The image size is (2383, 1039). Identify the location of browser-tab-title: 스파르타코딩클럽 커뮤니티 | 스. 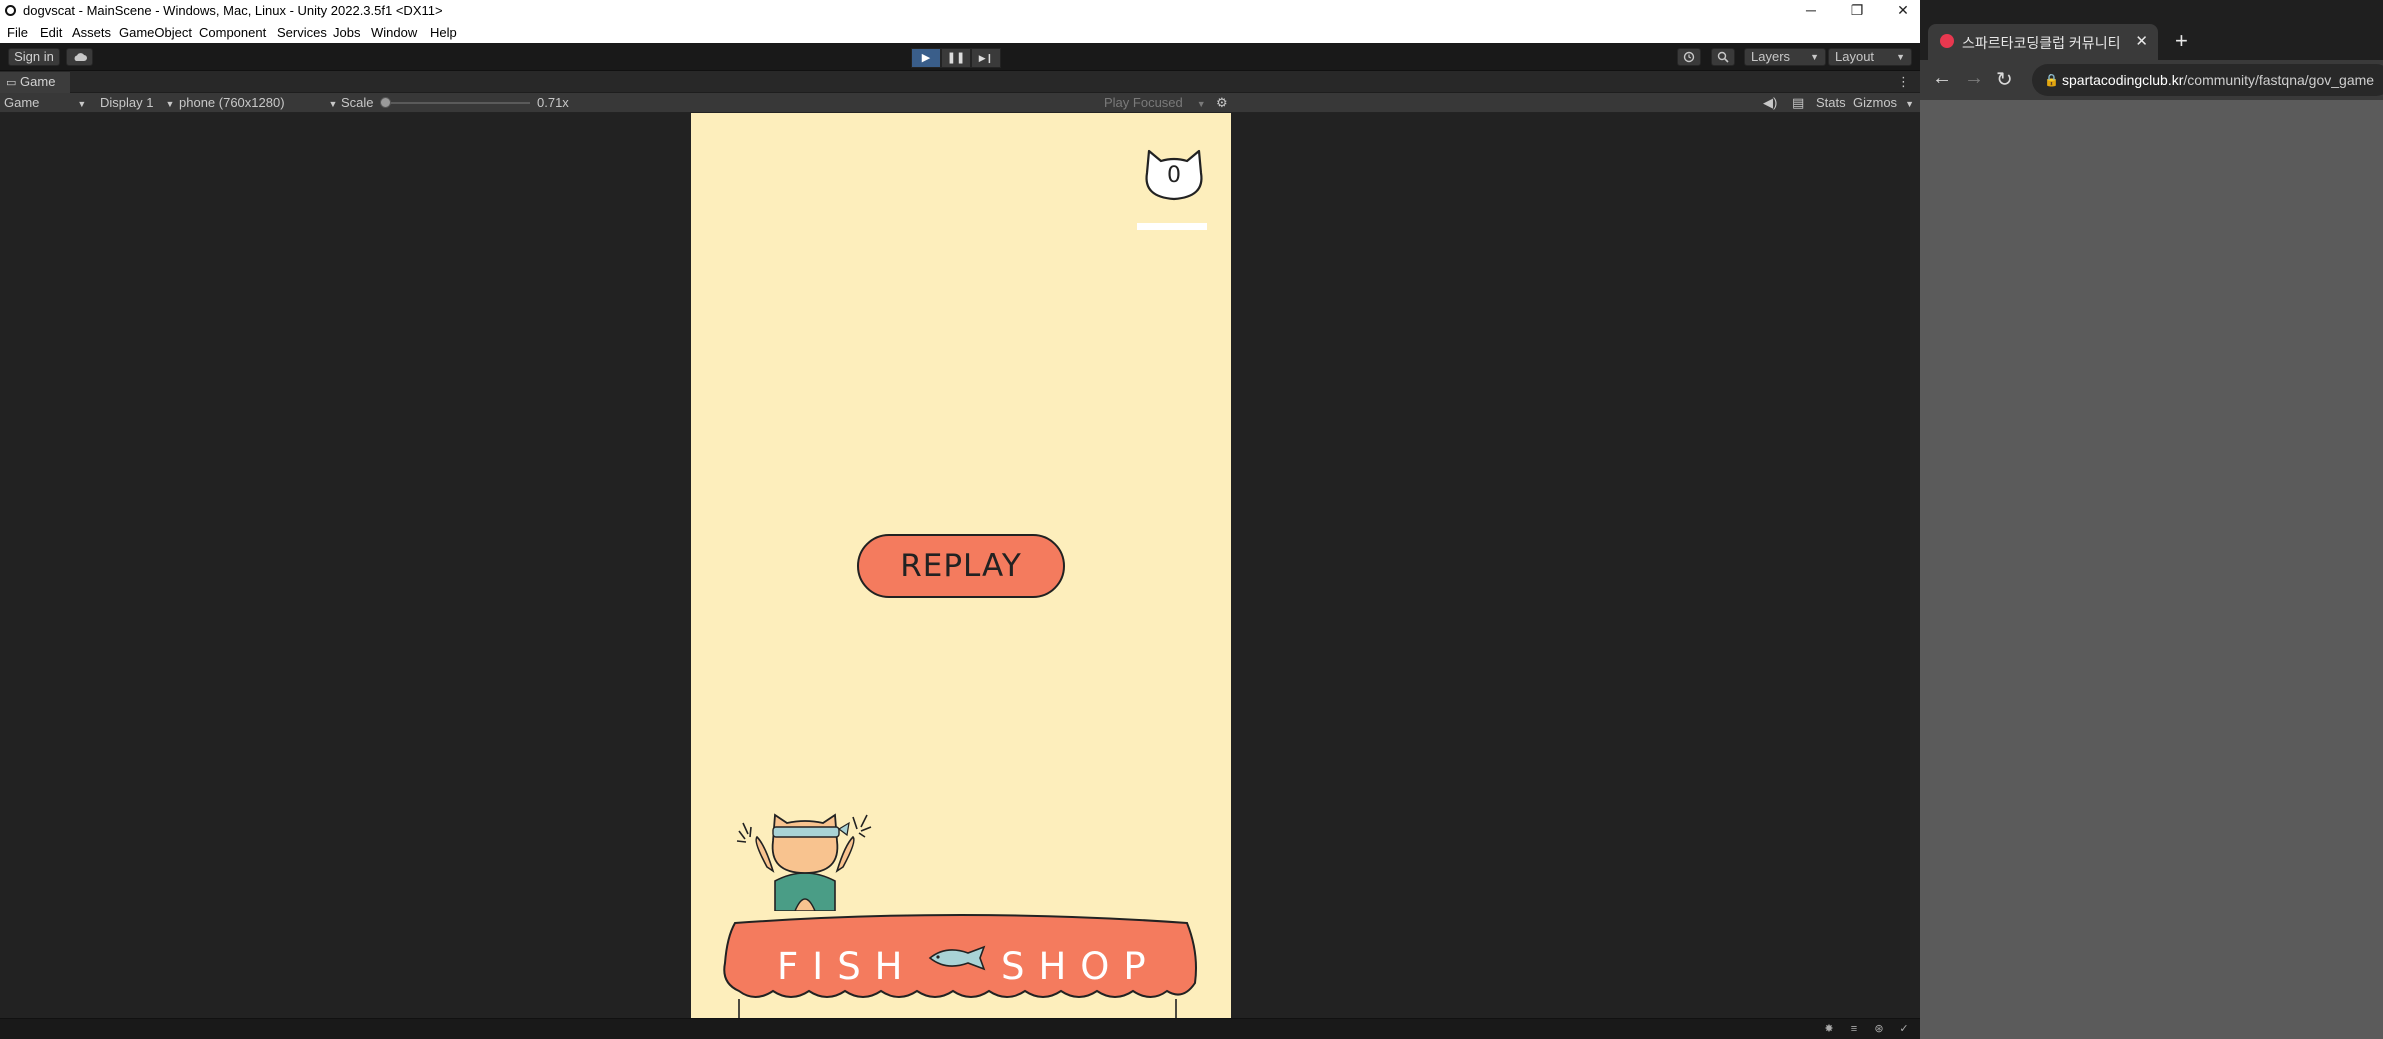
(2042, 43).